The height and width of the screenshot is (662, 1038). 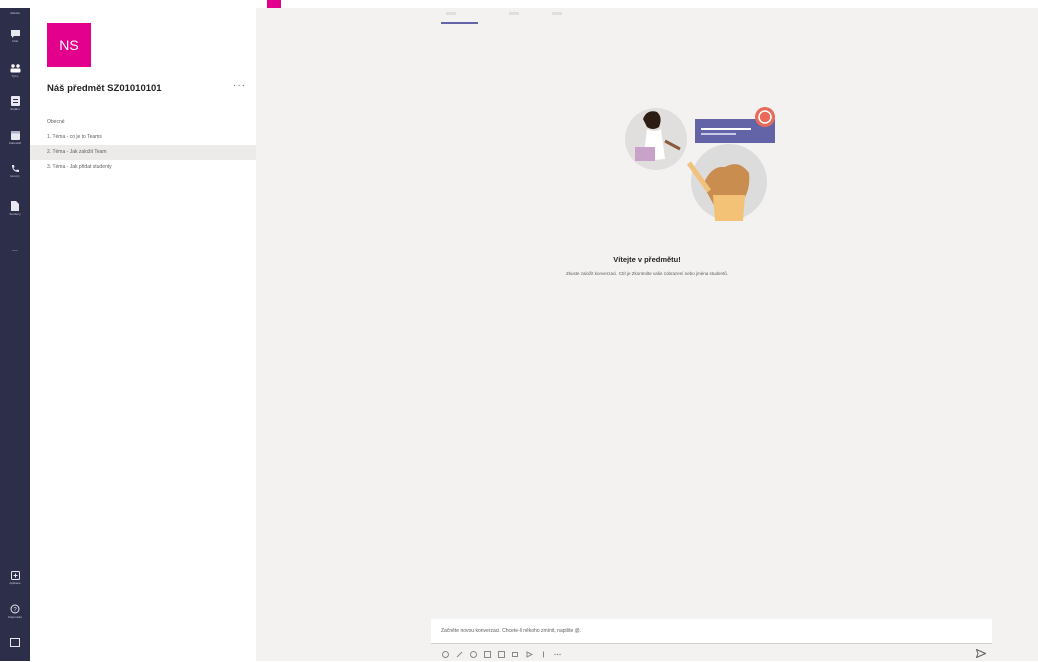 I want to click on rail-assignments: Zadání, so click(x=15, y=103).